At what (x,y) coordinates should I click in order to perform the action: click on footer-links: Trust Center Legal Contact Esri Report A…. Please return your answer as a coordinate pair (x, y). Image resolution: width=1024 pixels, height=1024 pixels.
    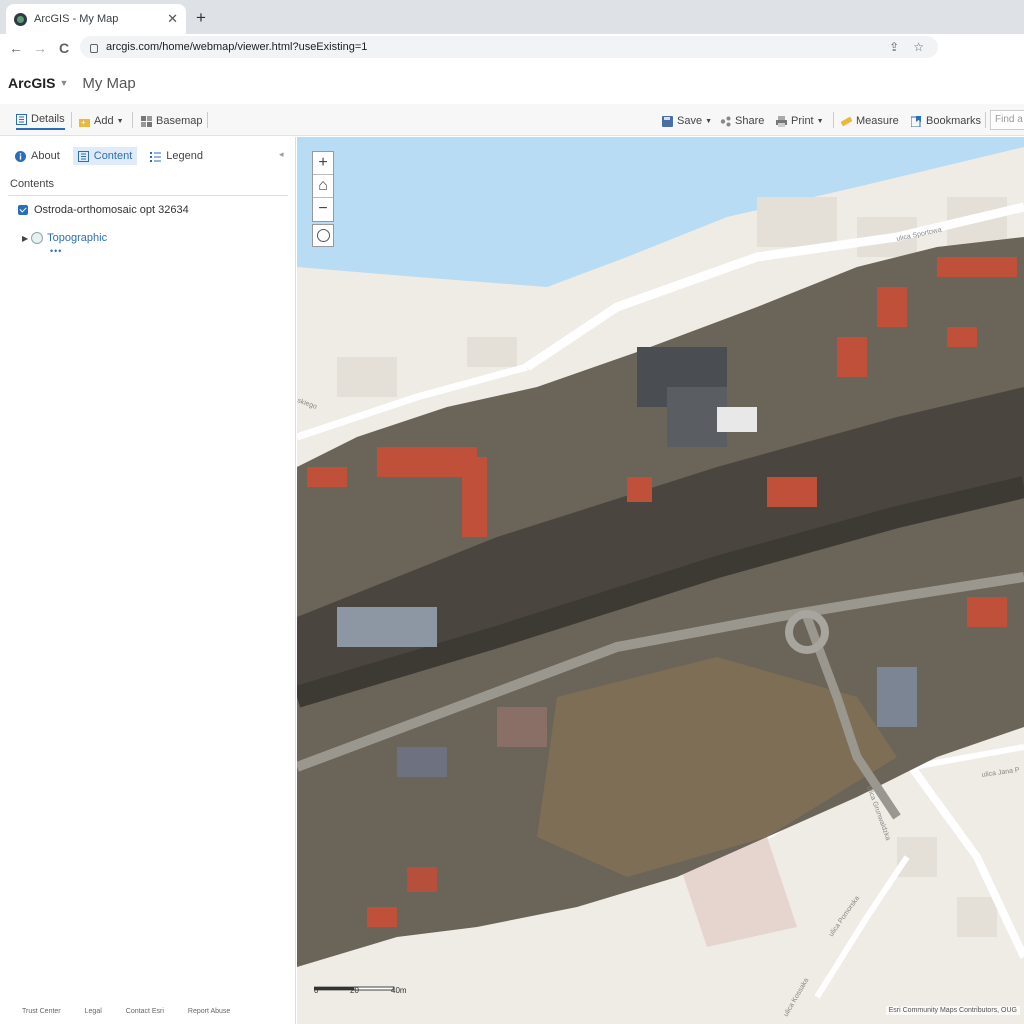
    Looking at the image, I should click on (138, 1011).